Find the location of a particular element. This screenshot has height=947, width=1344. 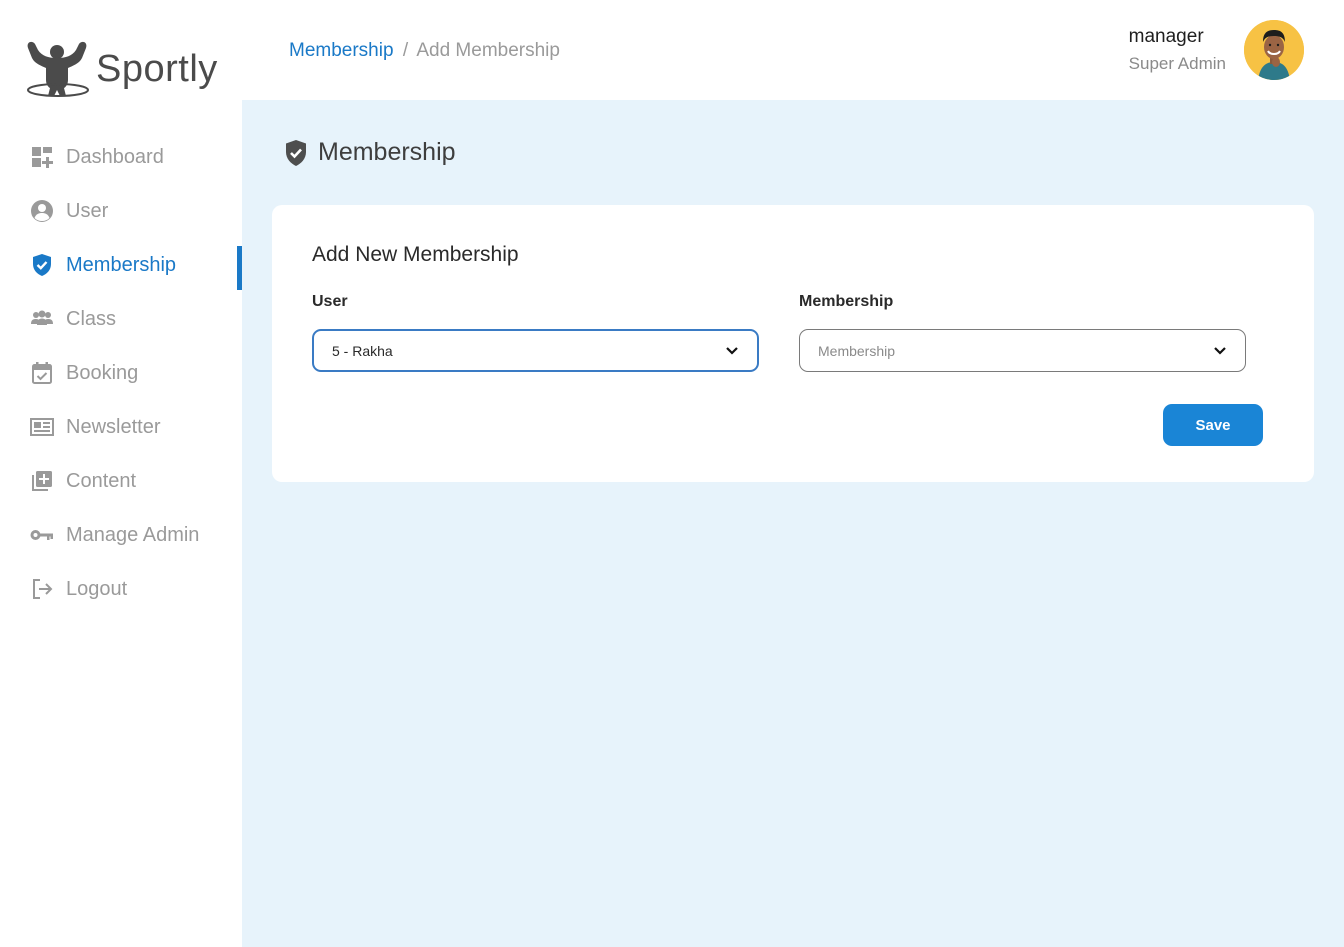

sidebar-item-label: Content is located at coordinates (101, 480).